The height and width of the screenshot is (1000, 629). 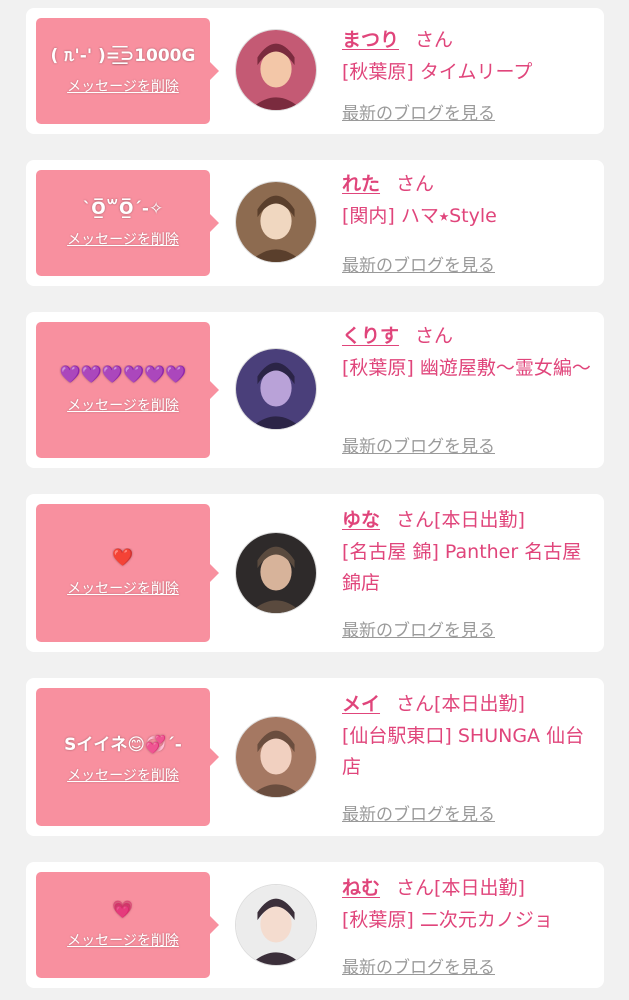 What do you see at coordinates (123, 558) in the screenshot?
I see `message-text: ❤️` at bounding box center [123, 558].